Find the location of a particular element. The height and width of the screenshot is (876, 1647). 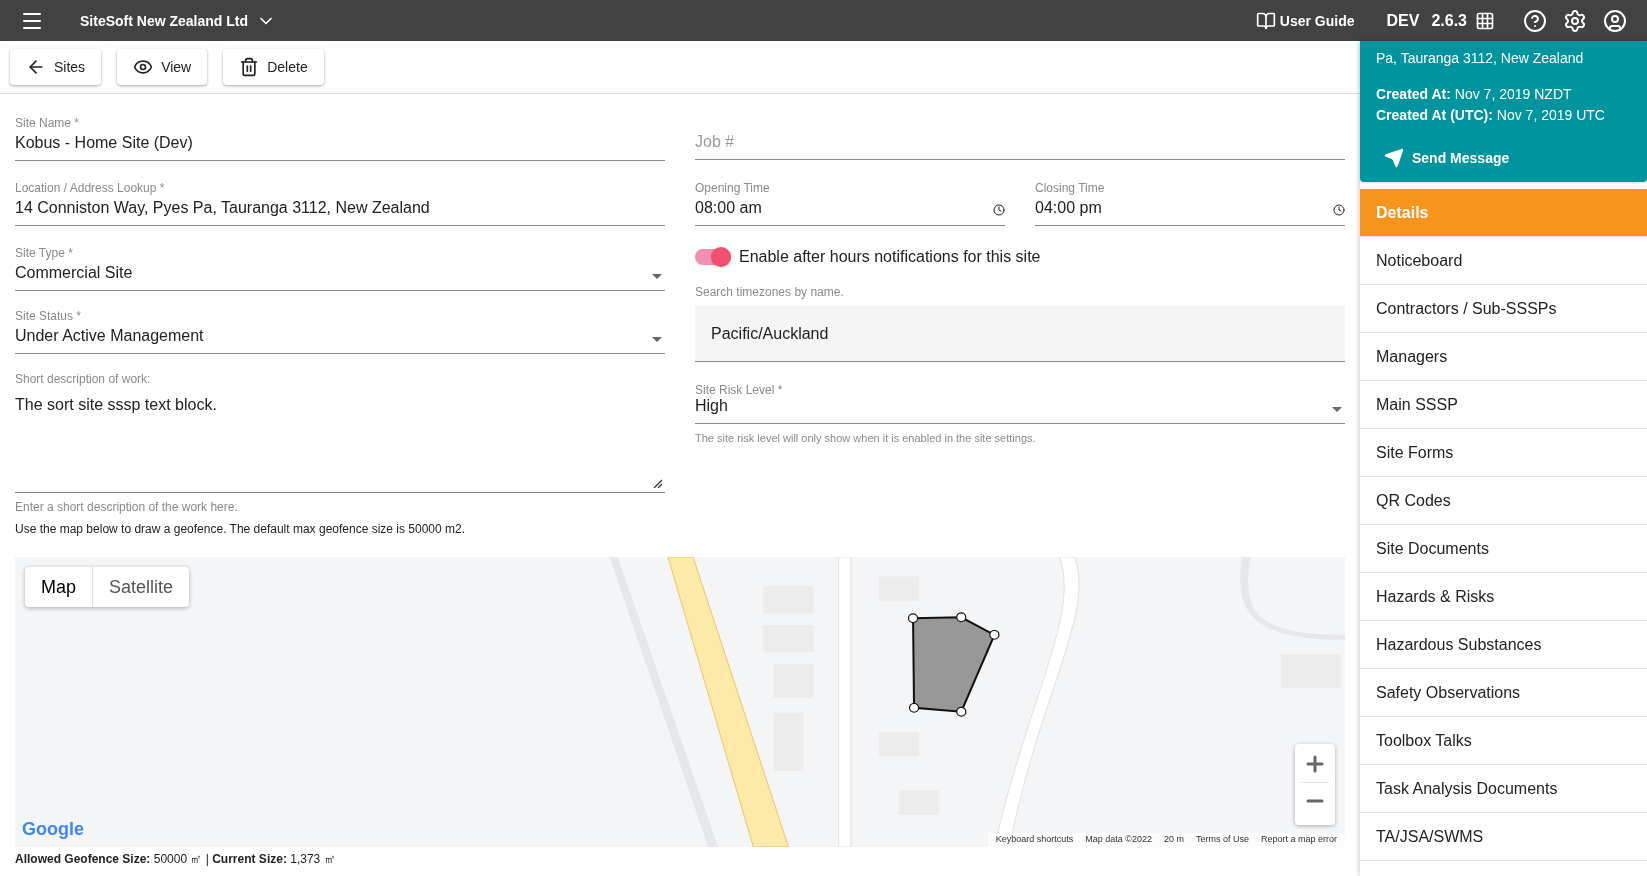

account-icon is located at coordinates (1615, 20).